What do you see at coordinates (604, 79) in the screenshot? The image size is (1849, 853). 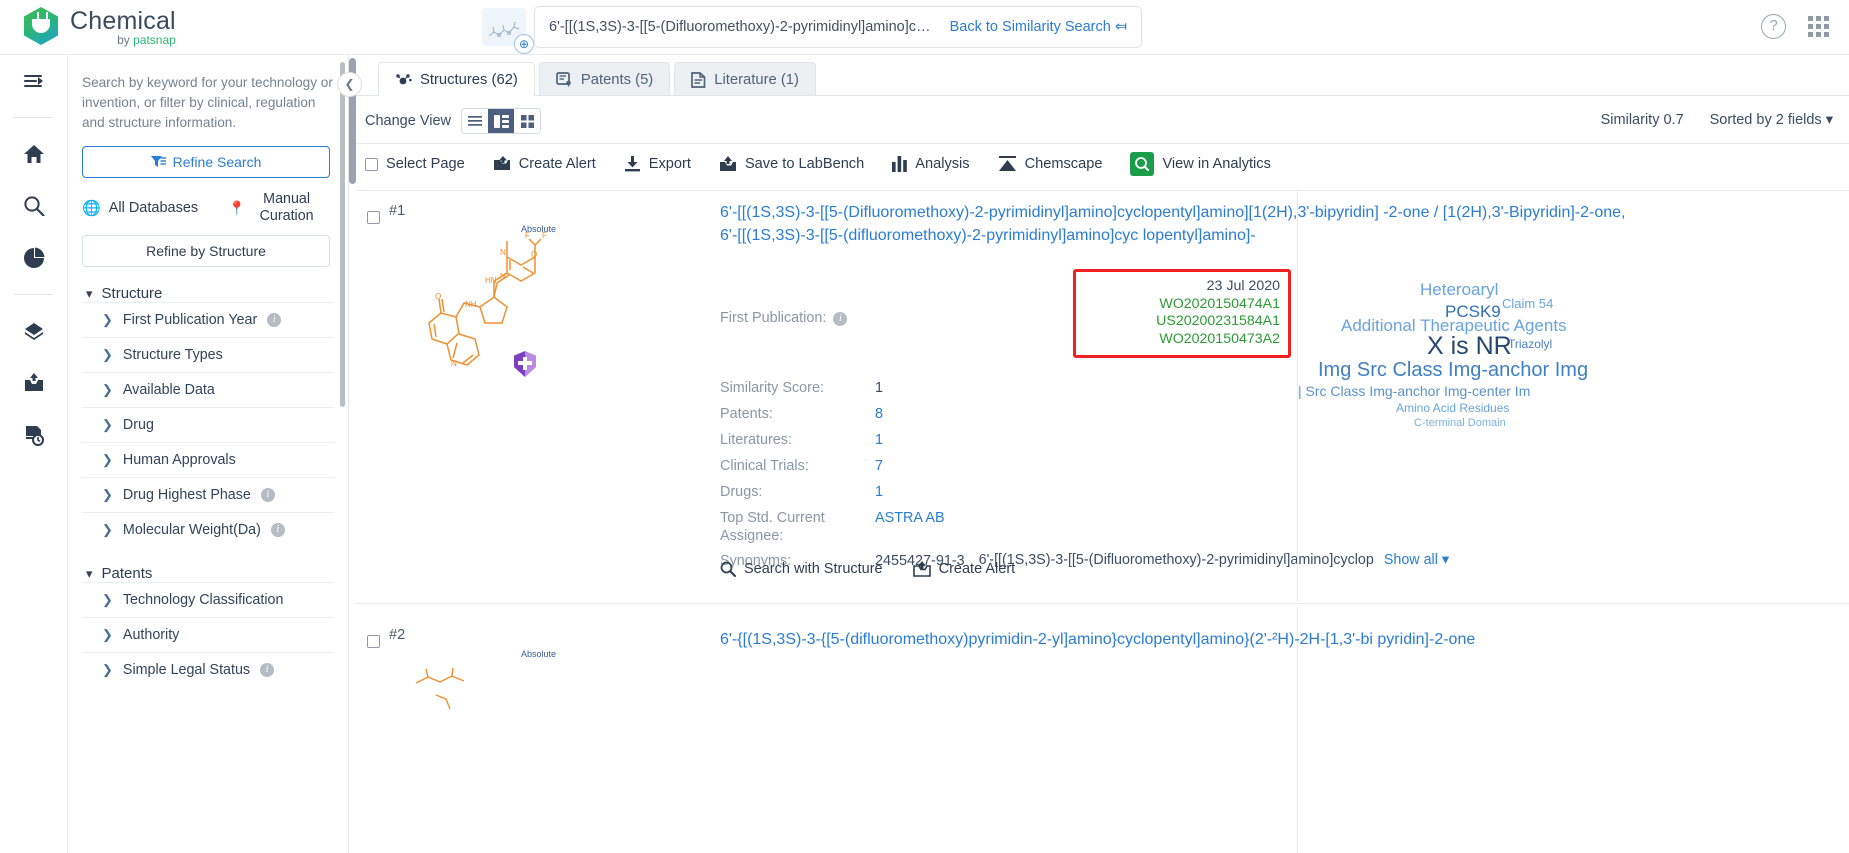 I see `tab-patents: Patents (5)` at bounding box center [604, 79].